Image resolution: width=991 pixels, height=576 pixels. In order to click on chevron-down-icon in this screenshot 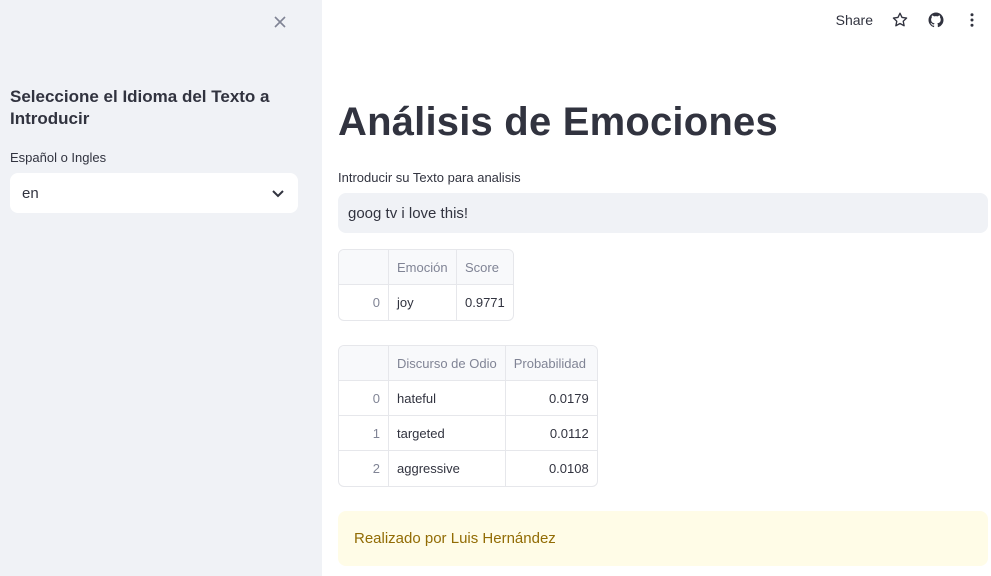, I will do `click(278, 194)`.